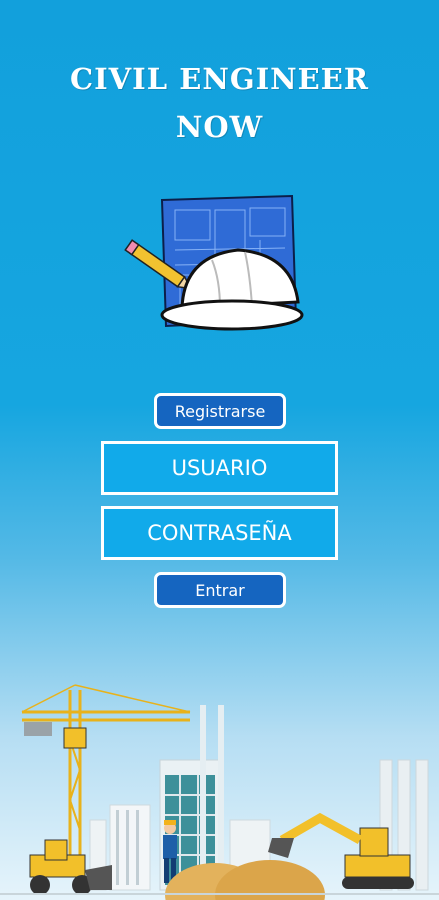 Image resolution: width=439 pixels, height=900 pixels. Describe the element at coordinates (220, 411) in the screenshot. I see `register-button: Registrarse` at that location.